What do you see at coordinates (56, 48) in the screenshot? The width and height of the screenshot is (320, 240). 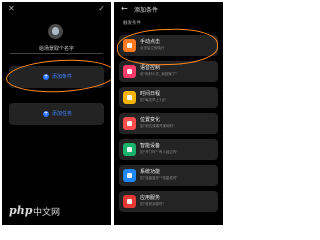 I see `scene-name-field: 给场景取个名字` at bounding box center [56, 48].